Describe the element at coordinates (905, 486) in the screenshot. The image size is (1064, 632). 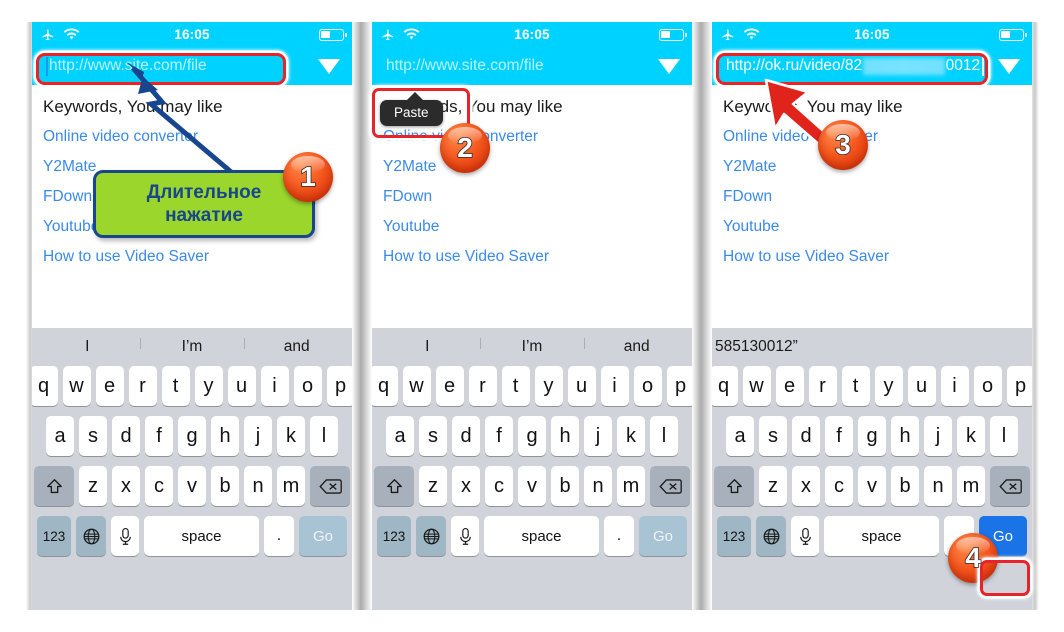
I see `key-b: b` at that location.